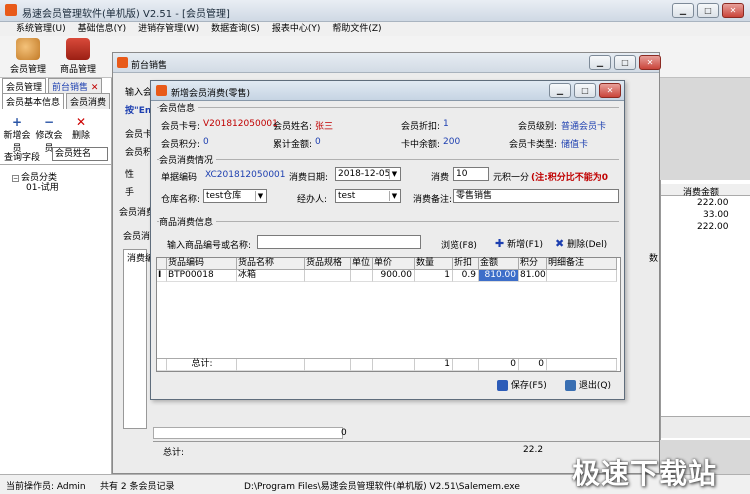 The width and height of the screenshot is (750, 494). What do you see at coordinates (24, 86) in the screenshot?
I see `tab-member-mgmt: 会员管理` at bounding box center [24, 86].